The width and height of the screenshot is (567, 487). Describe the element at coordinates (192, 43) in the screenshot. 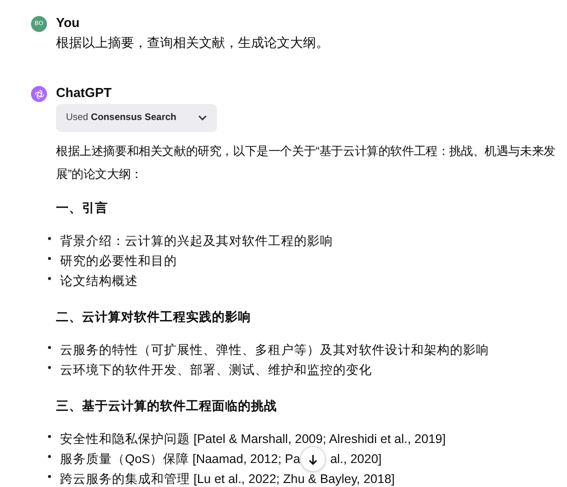

I see `message-text: 根据以上摘要，查询相关文献，生成论文大纲。` at that location.